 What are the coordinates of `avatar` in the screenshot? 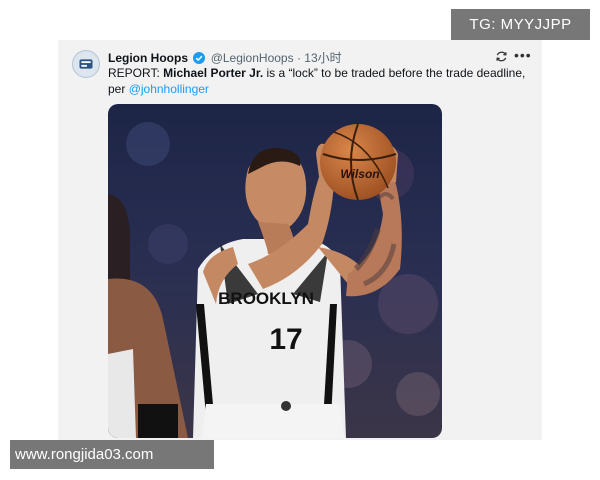 It's located at (86, 64).